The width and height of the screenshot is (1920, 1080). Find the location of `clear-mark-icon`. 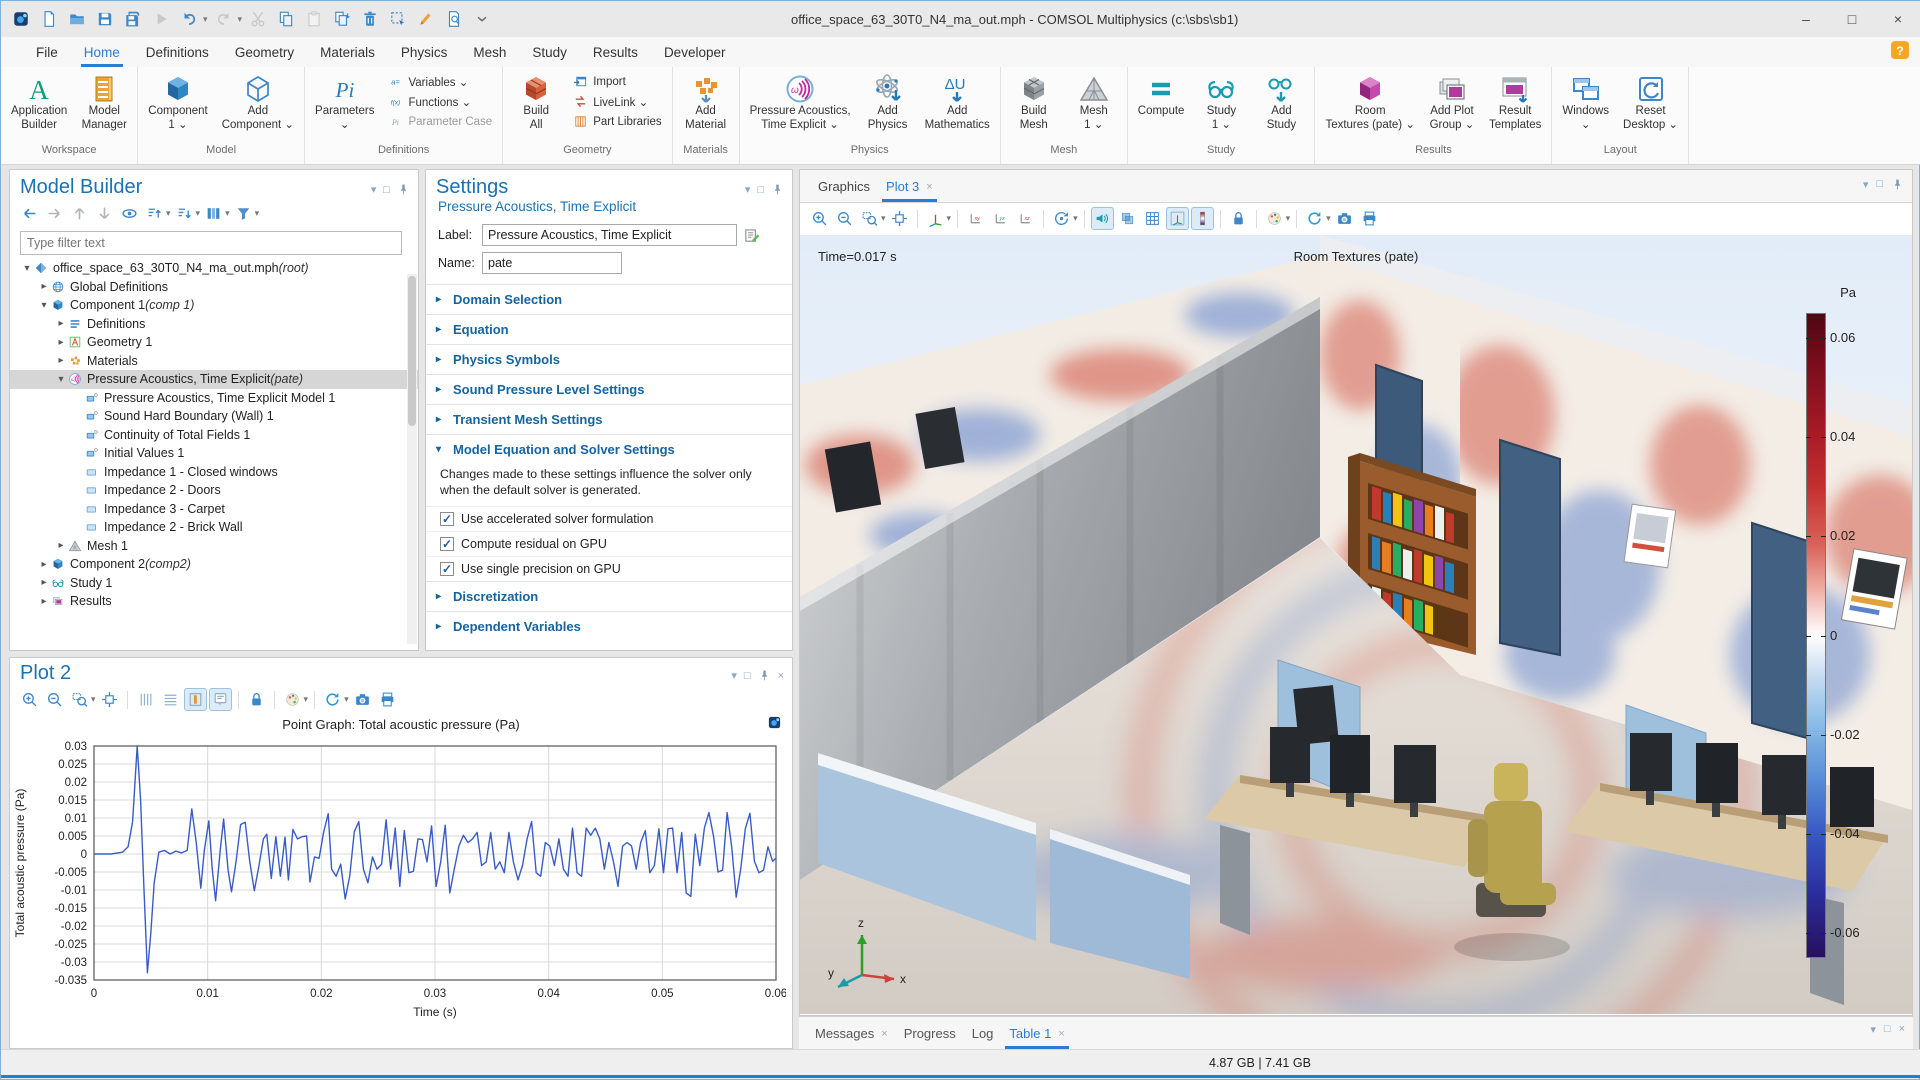

clear-mark-icon is located at coordinates (426, 19).